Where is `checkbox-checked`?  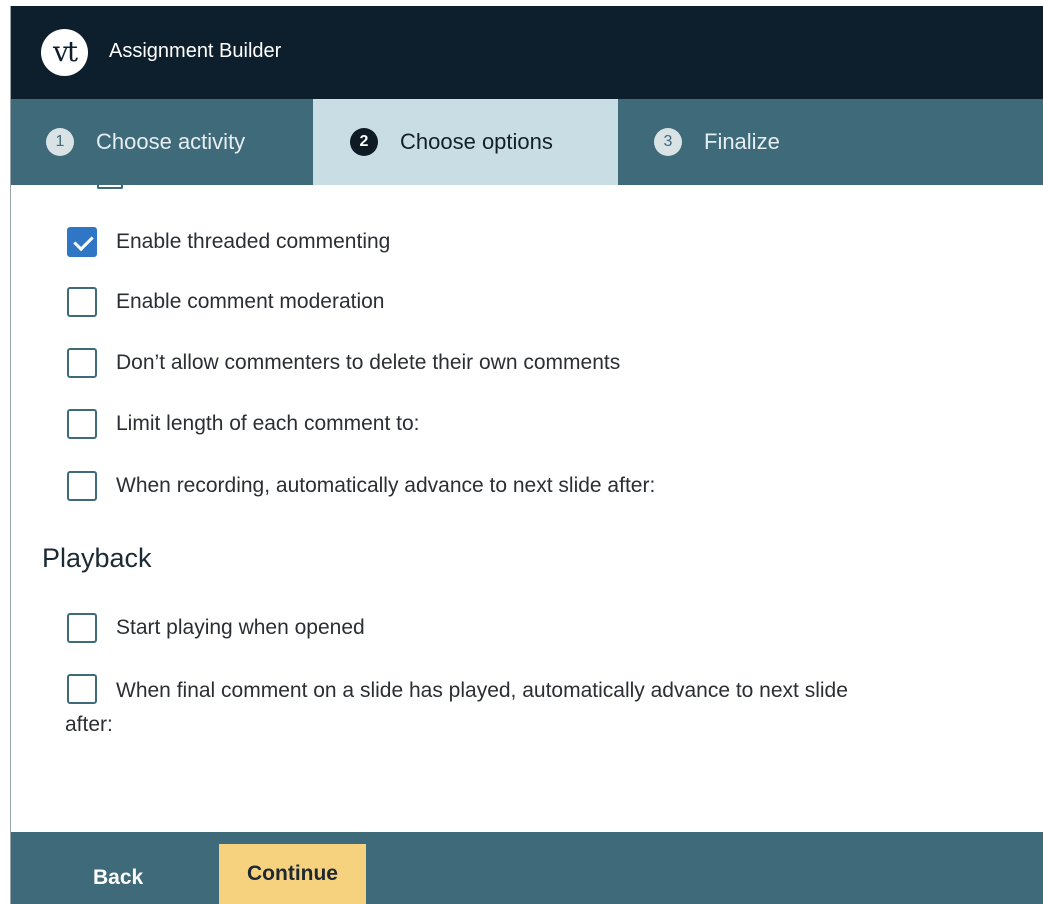 checkbox-checked is located at coordinates (82, 242).